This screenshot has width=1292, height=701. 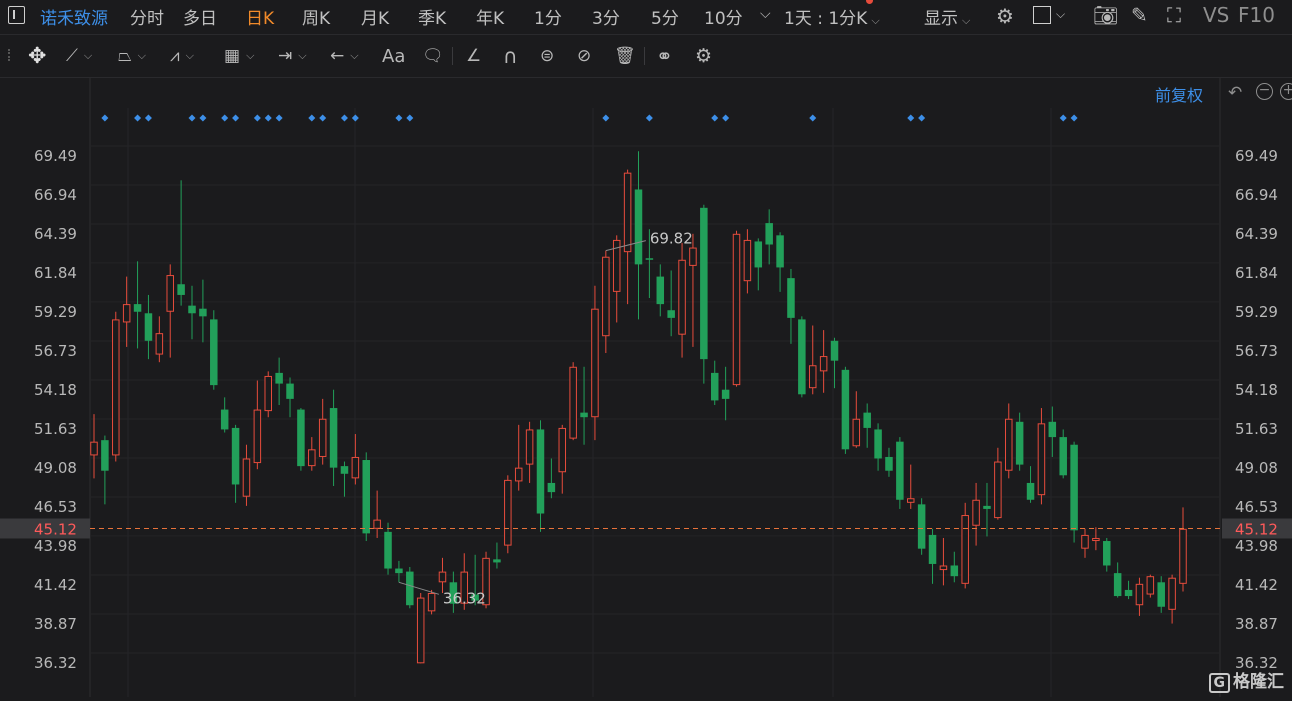 I want to click on tab-4: 月K, so click(x=375, y=16).